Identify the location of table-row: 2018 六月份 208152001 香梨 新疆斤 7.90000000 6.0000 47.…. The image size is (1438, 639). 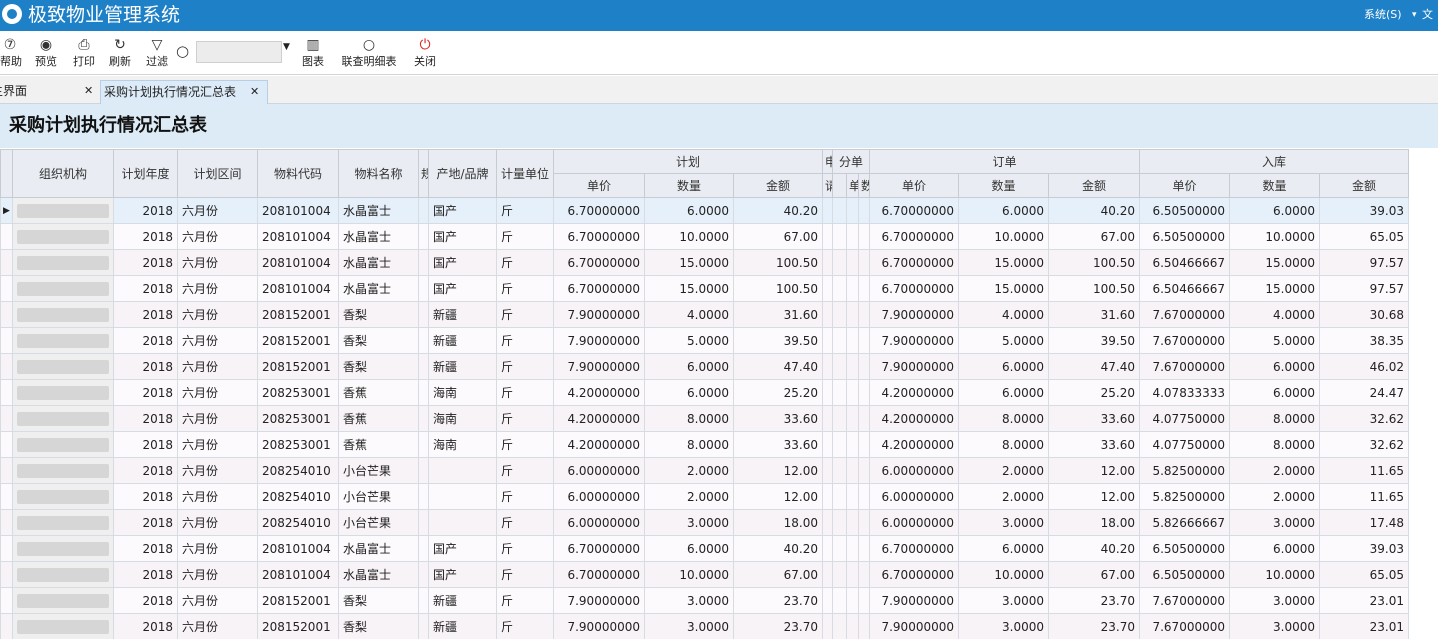
(719, 366).